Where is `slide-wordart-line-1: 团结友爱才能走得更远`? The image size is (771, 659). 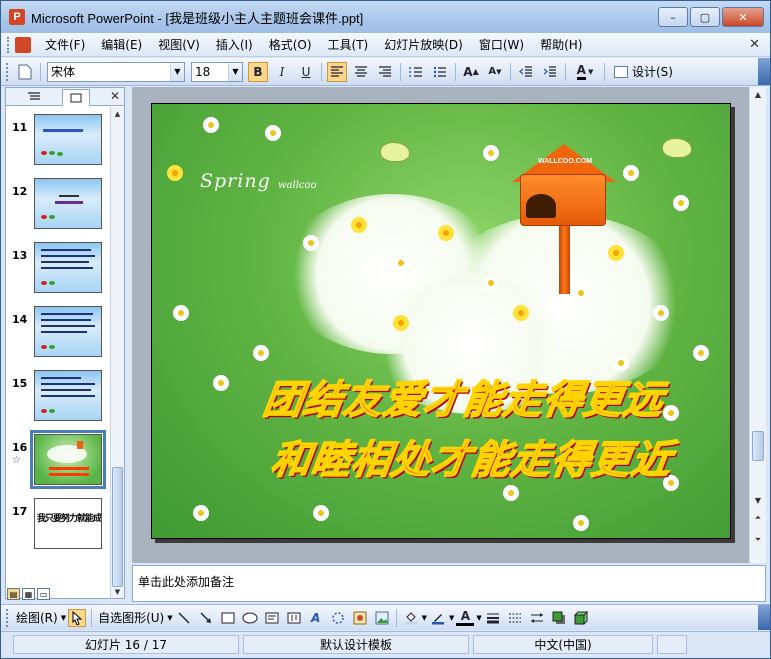
slide-wordart-line-1: 团结友爱才能走得更远 is located at coordinates (464, 397).